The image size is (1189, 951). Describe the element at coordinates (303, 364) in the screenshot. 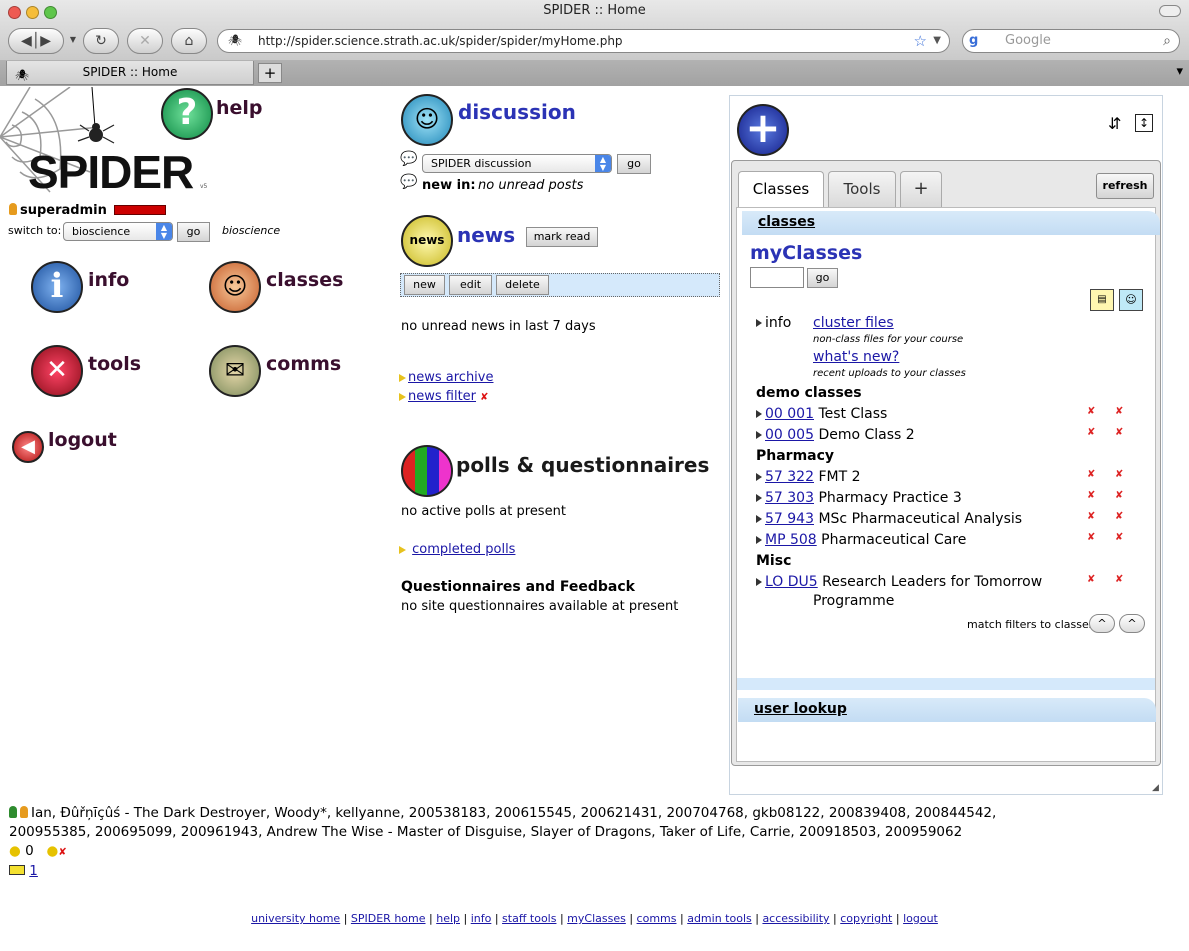

I see `comms-link: comms` at that location.